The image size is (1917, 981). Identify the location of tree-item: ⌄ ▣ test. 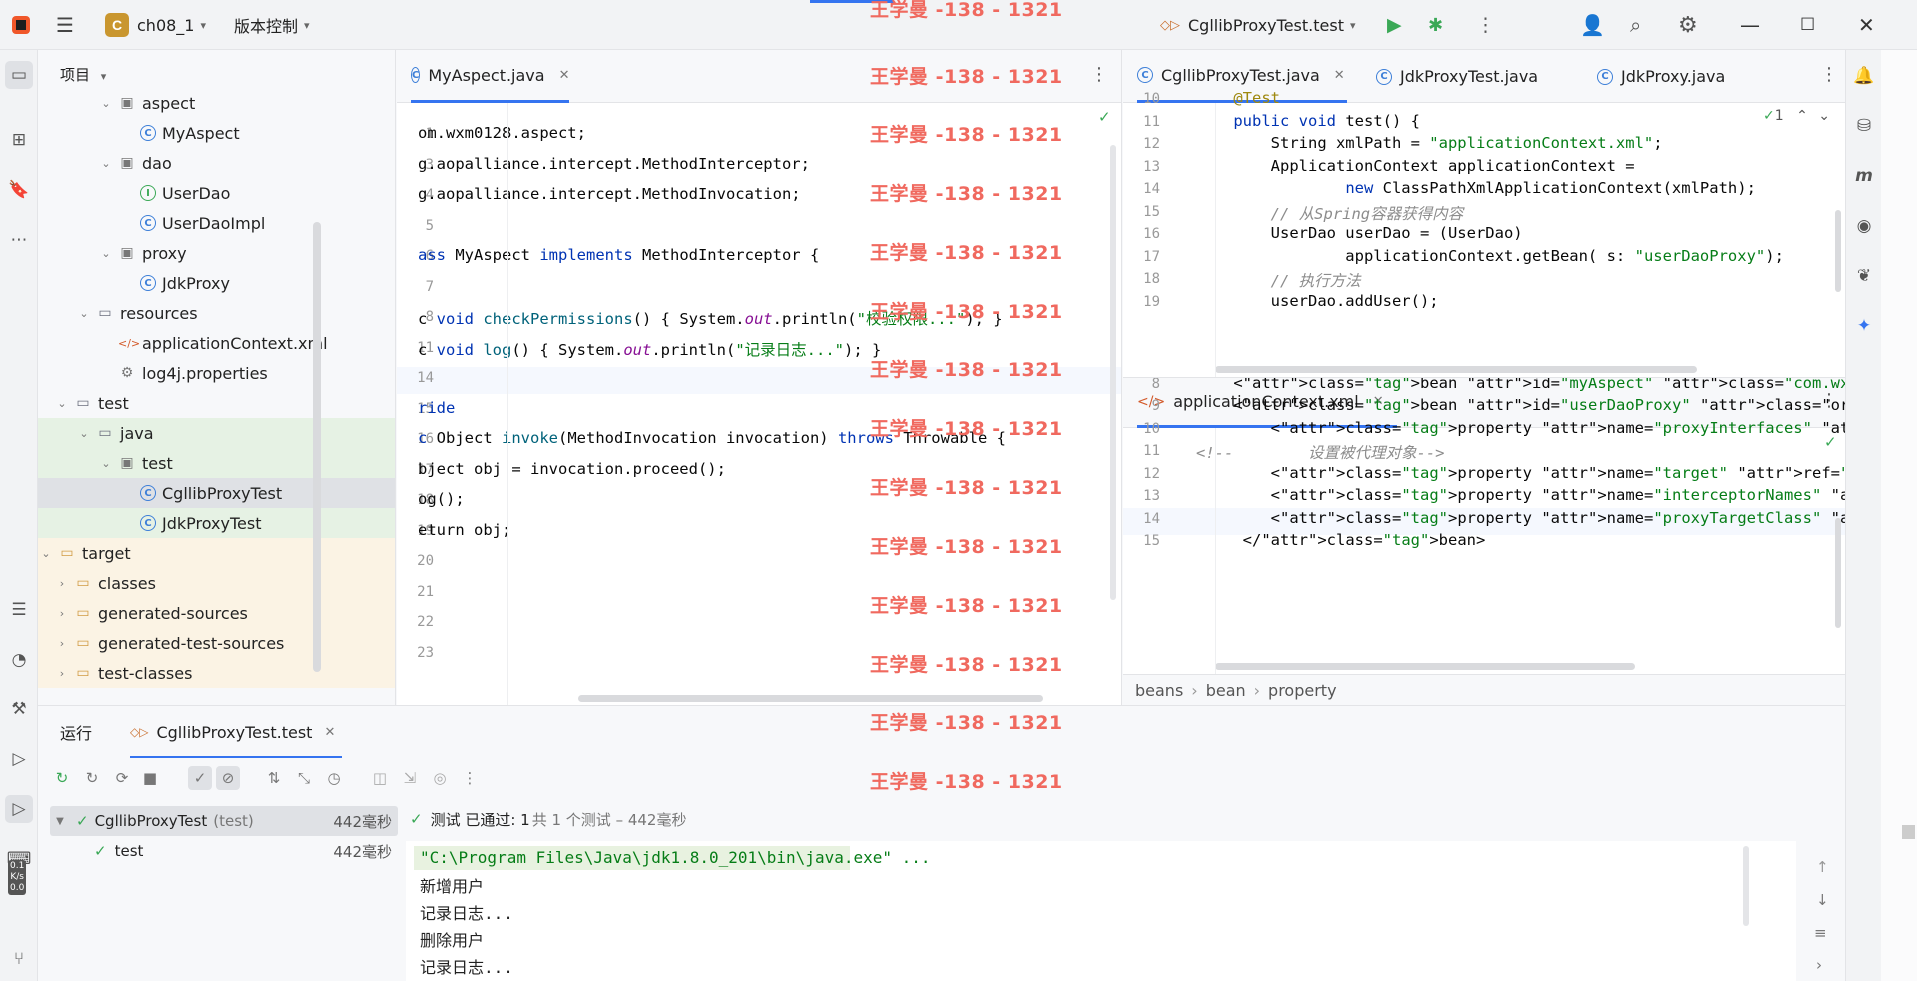
(216, 463).